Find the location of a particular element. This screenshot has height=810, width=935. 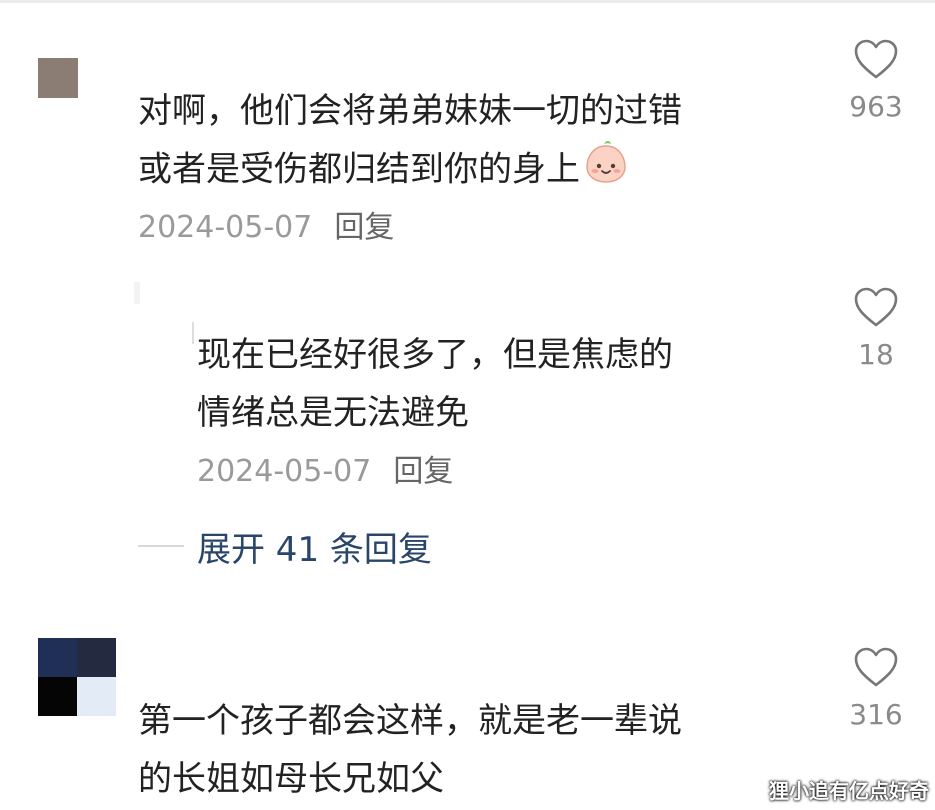

reply-avatar is located at coordinates (137, 293).